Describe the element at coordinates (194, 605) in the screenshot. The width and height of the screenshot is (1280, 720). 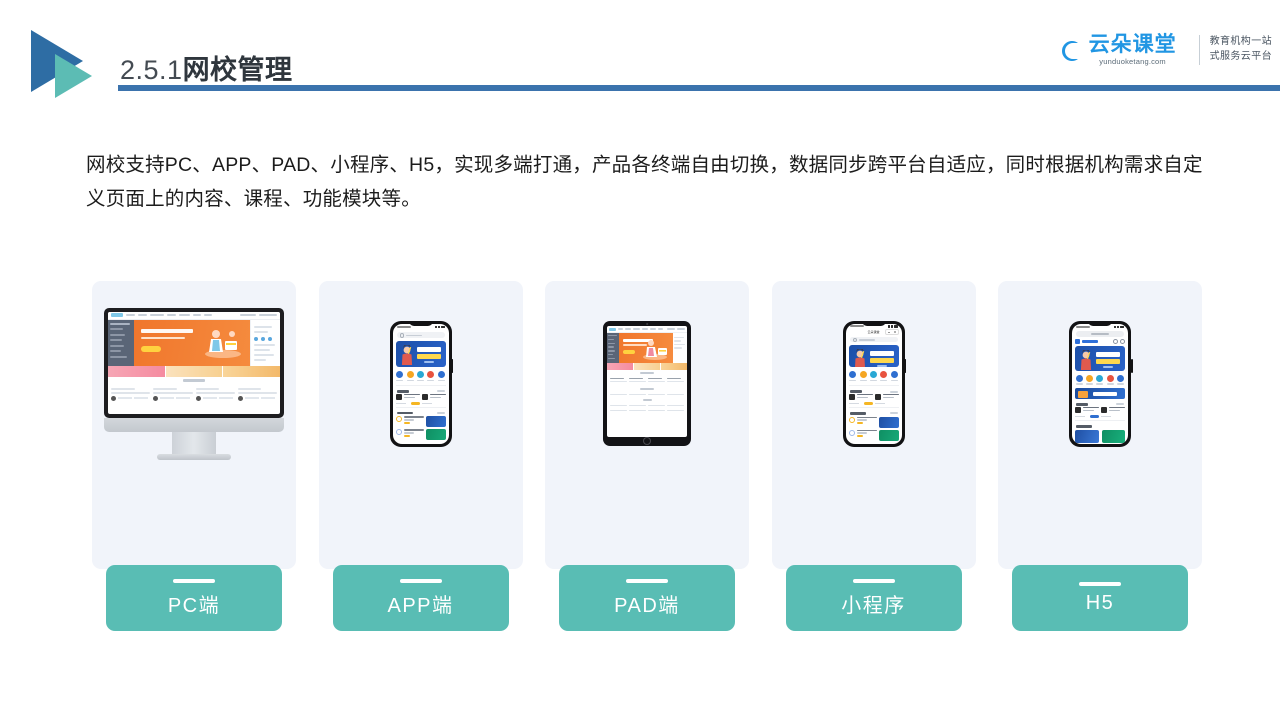
I see `platform-label-text: PC端` at that location.